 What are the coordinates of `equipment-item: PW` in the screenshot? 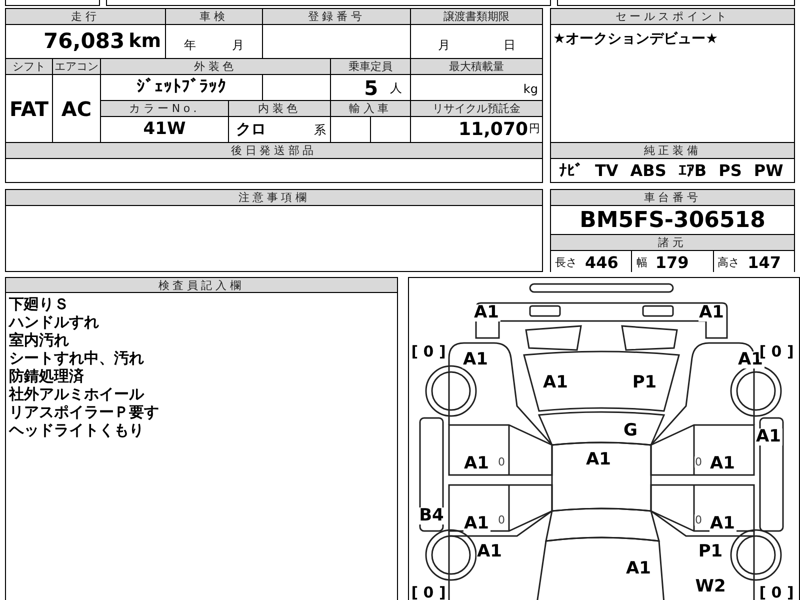 It's located at (769, 171).